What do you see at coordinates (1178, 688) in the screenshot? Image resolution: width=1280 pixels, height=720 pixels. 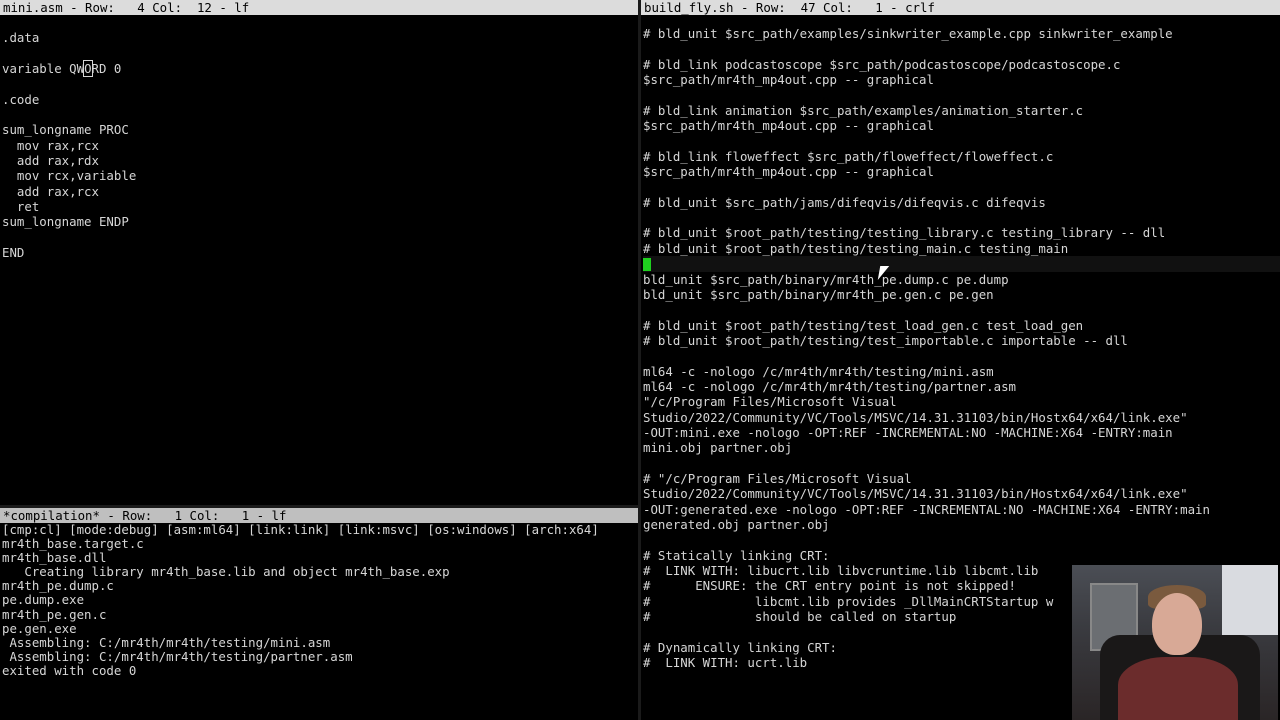 I see `webcam-person-body` at bounding box center [1178, 688].